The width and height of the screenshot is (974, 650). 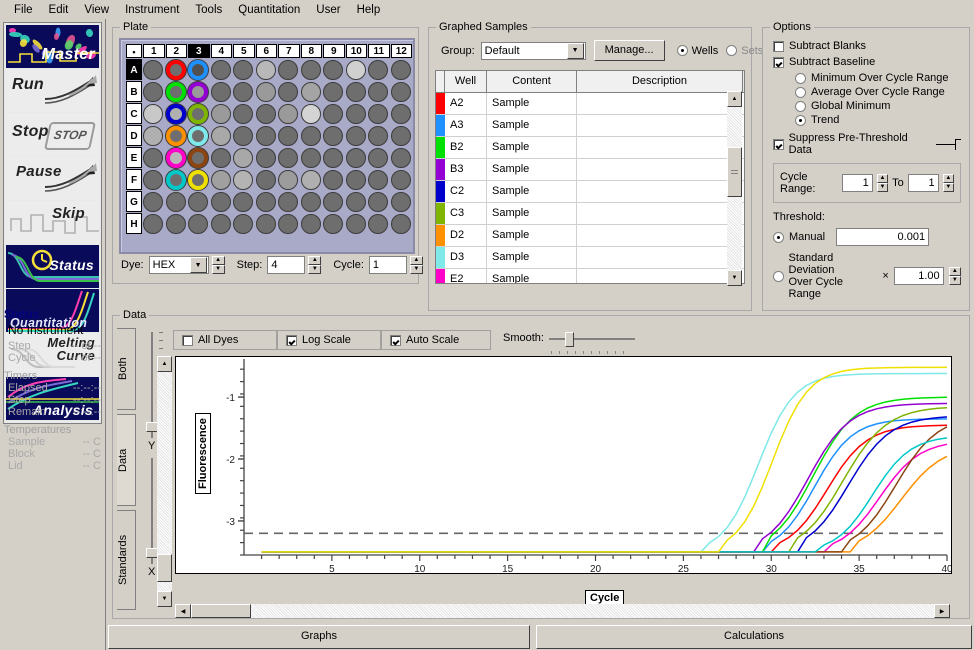 I want to click on rail-button-stop: STOP Stop, so click(x=52, y=134).